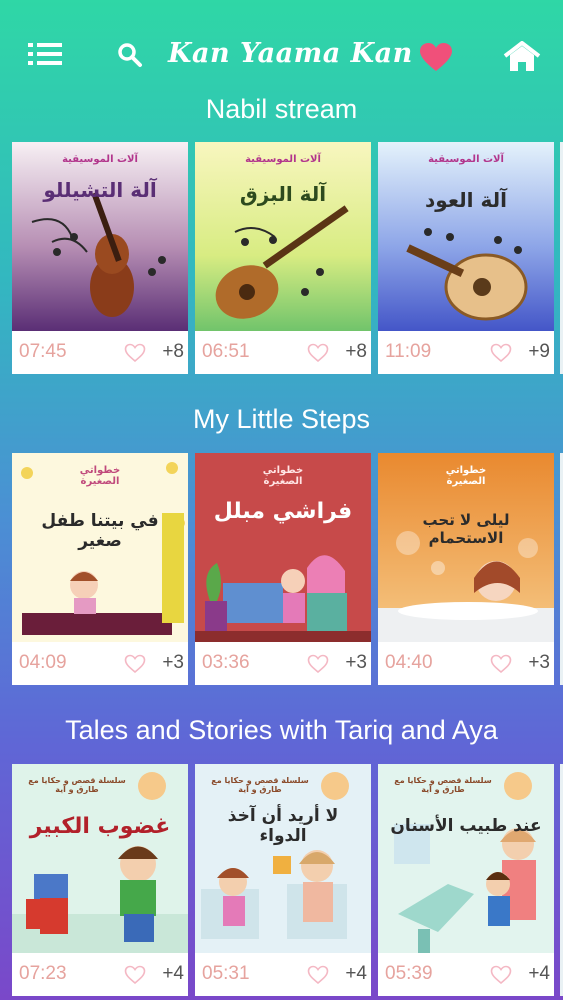  I want to click on video-duration: 06:51, so click(226, 351).